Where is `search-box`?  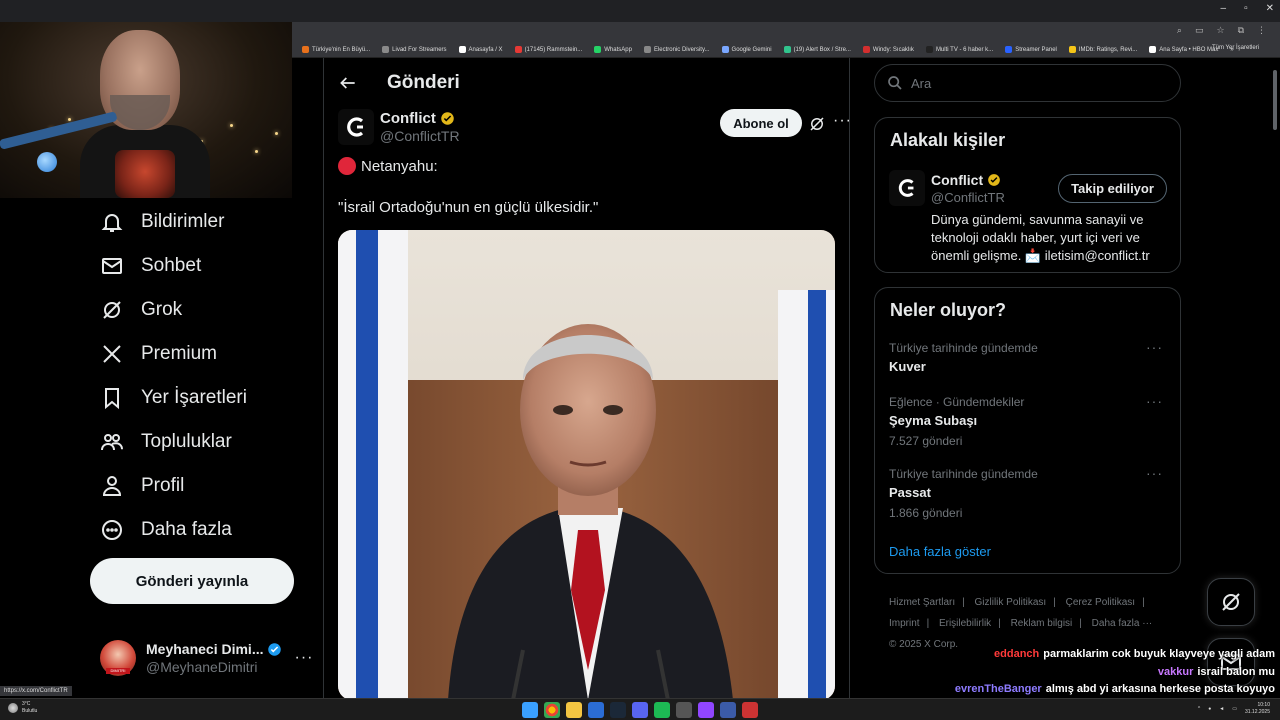
search-box is located at coordinates (1027, 83).